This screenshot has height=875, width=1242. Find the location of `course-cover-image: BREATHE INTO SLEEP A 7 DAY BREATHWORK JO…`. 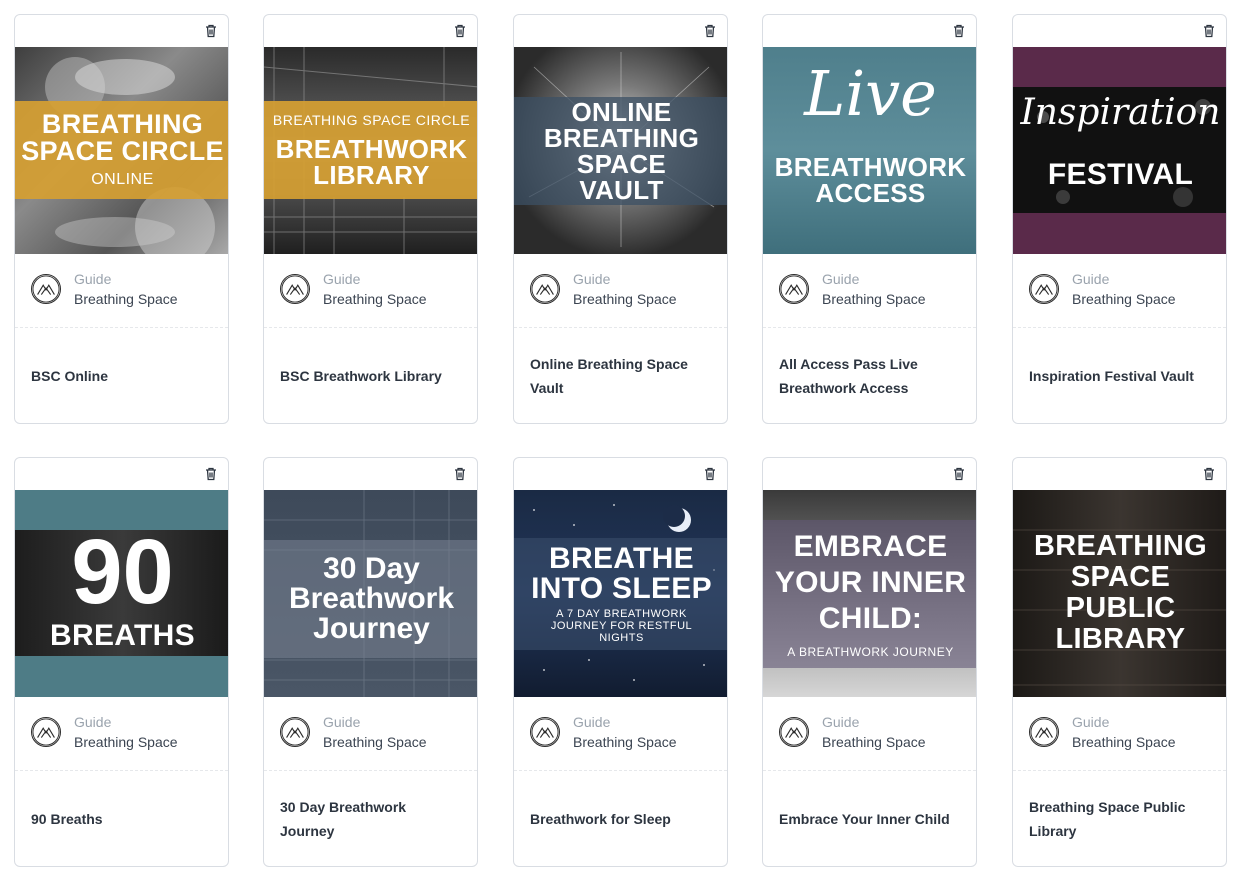

course-cover-image: BREATHE INTO SLEEP A 7 DAY BREATHWORK JO… is located at coordinates (620, 593).